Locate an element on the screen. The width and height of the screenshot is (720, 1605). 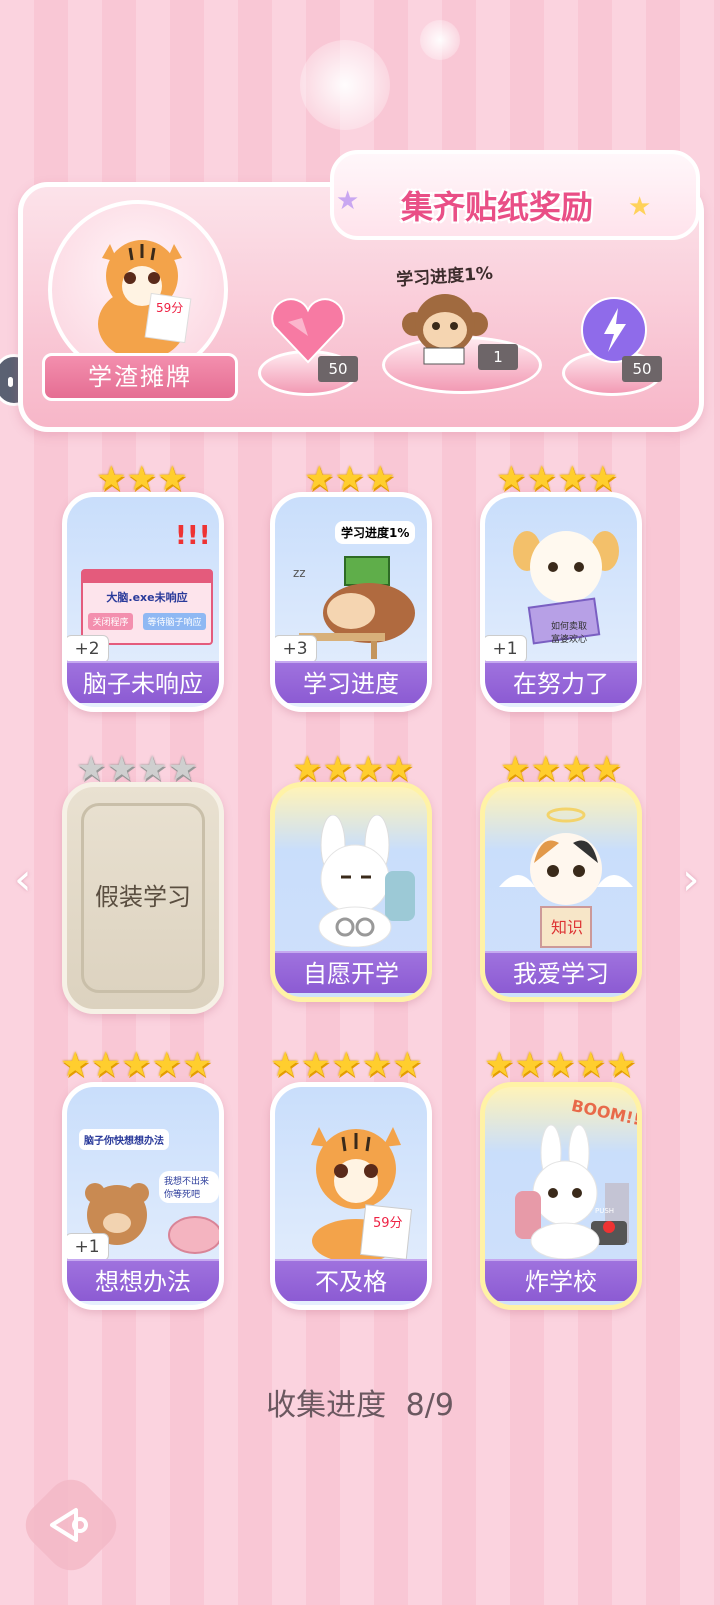
card-label: 在努力了 is located at coordinates (561, 682).